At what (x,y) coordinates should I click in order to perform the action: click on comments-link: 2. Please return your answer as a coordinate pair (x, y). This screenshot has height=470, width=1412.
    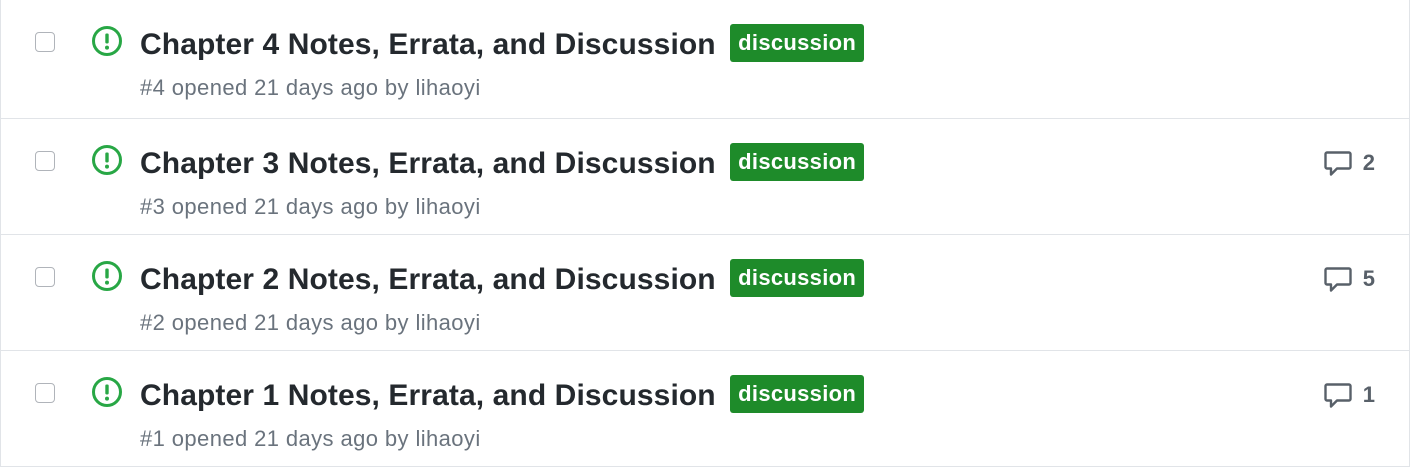
    Looking at the image, I should click on (1349, 163).